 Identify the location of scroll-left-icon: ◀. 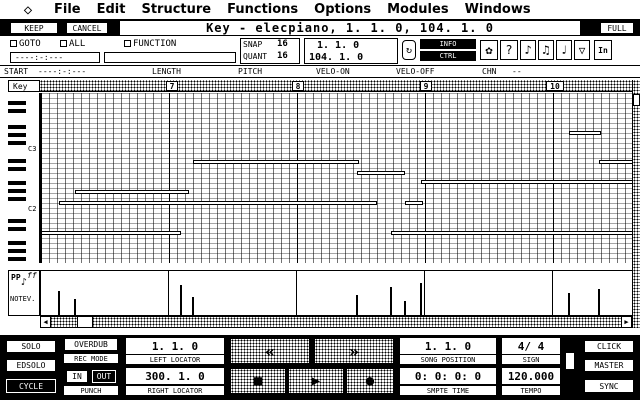
(46, 322).